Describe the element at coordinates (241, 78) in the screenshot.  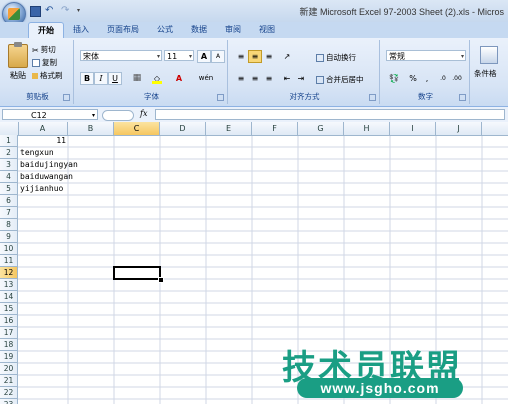
I see `align-left-icon: ≡` at that location.